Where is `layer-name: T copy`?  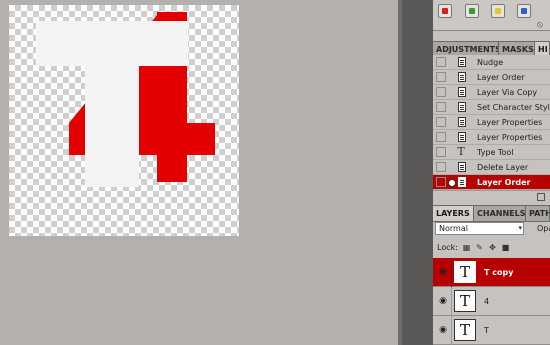
layer-name: T copy is located at coordinates (498, 272).